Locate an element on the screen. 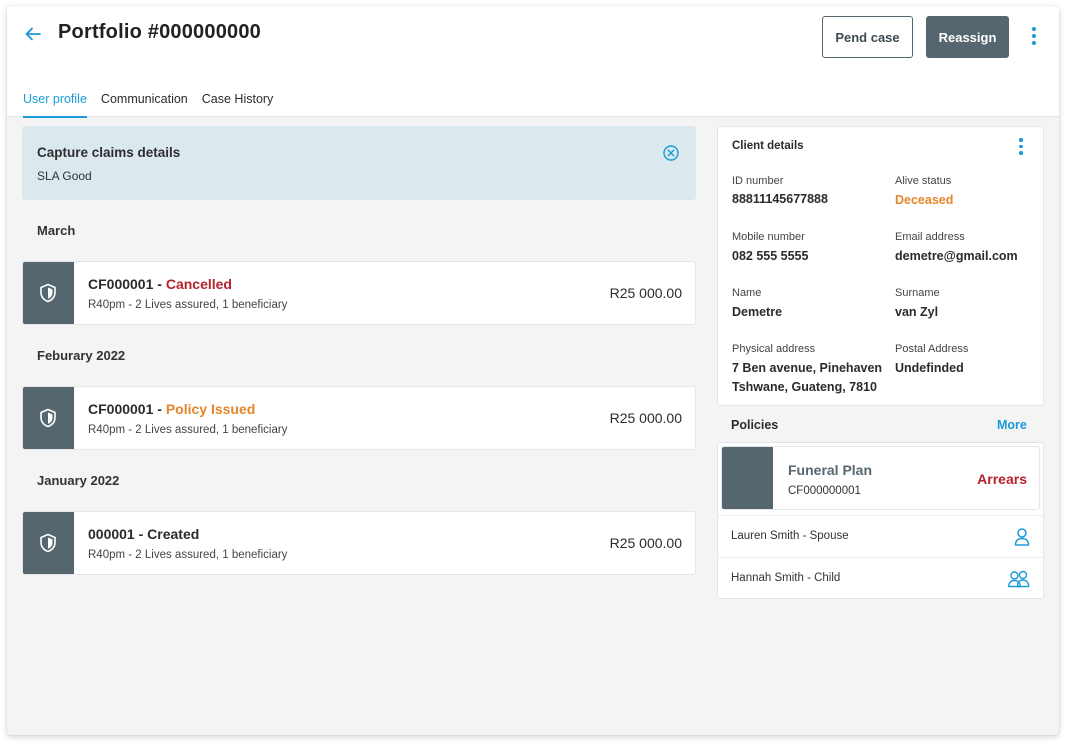 The width and height of the screenshot is (1067, 747). name-label: Name is located at coordinates (747, 293).